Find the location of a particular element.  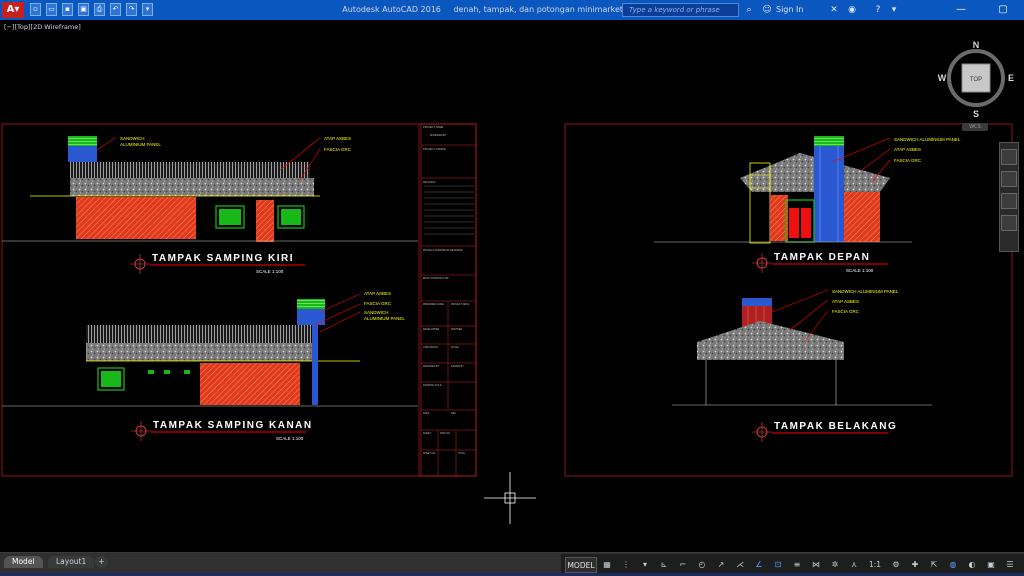

help-icon: ? is located at coordinates (878, 10).